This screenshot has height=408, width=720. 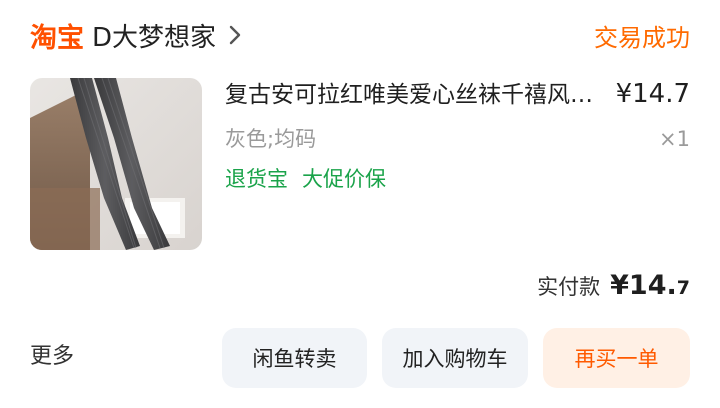 I want to click on service-tags: 退货宝 大促价保, so click(x=305, y=179).